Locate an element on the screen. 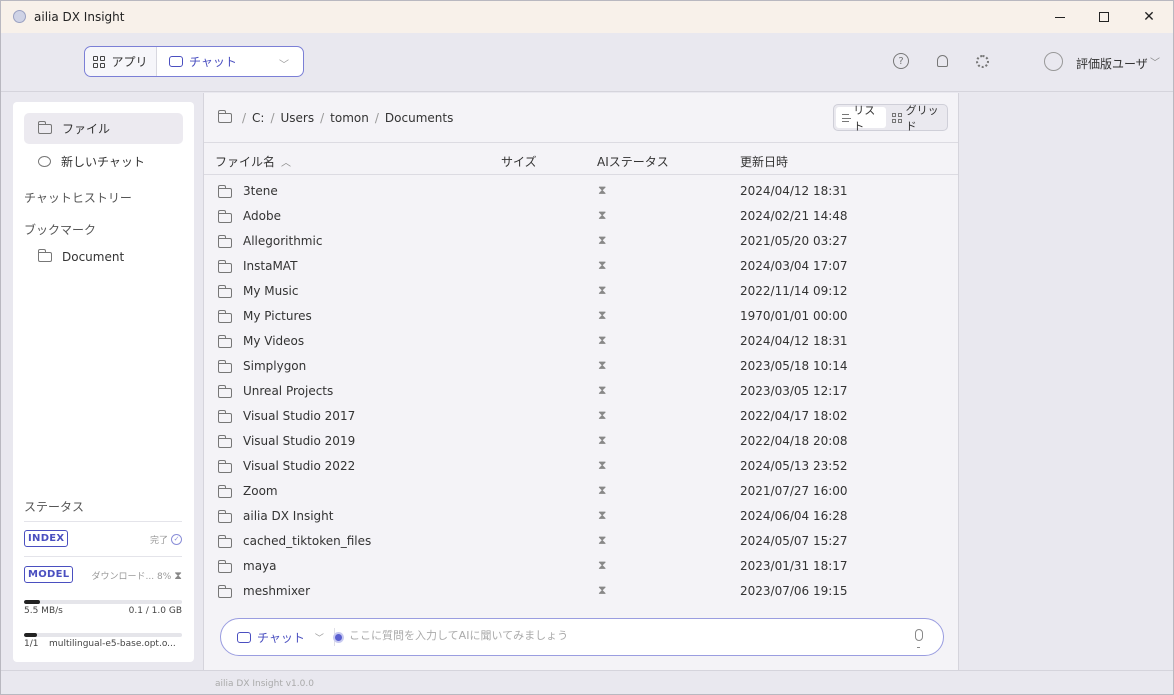 The width and height of the screenshot is (1174, 695). table-row: maya ⧗ 2023/01/31 18:17 is located at coordinates (581, 566).